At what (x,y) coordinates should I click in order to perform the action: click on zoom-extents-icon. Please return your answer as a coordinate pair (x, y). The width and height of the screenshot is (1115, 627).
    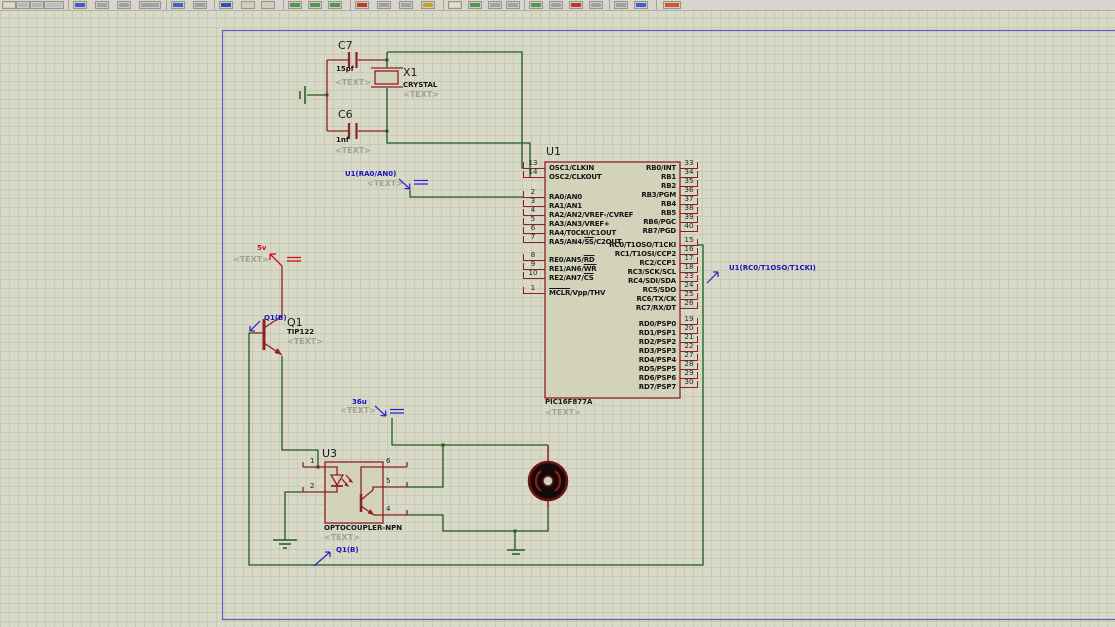
    Looking at the image, I should click on (150, 5).